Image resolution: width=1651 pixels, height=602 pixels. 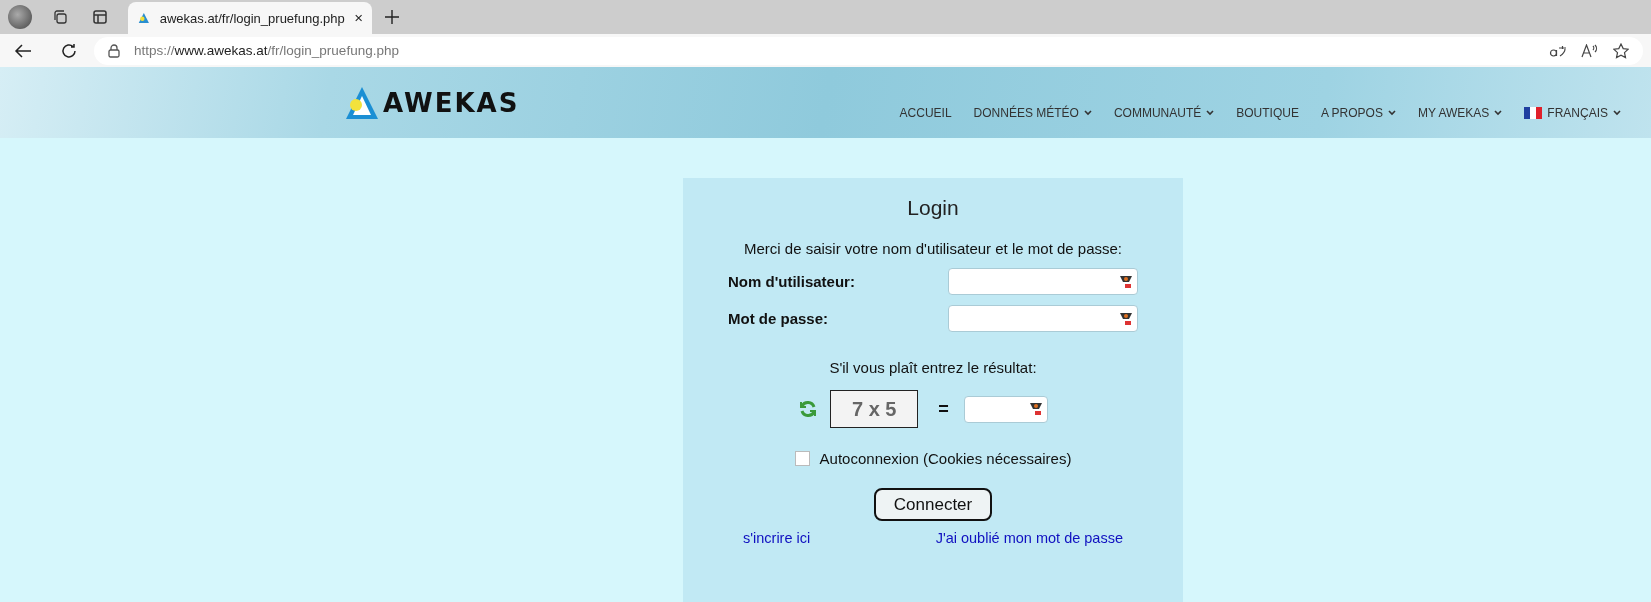 I want to click on address-bar: https://www.awekas.at/fr/login_pruefung.php, so click(x=868, y=50).